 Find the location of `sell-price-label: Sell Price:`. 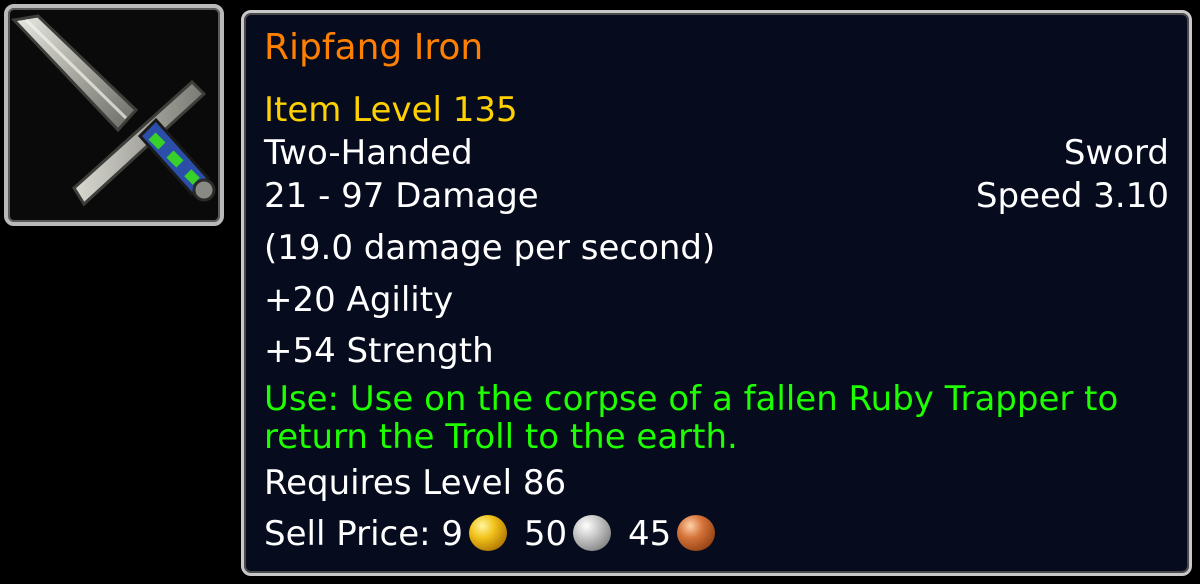

sell-price-label: Sell Price: is located at coordinates (347, 534).